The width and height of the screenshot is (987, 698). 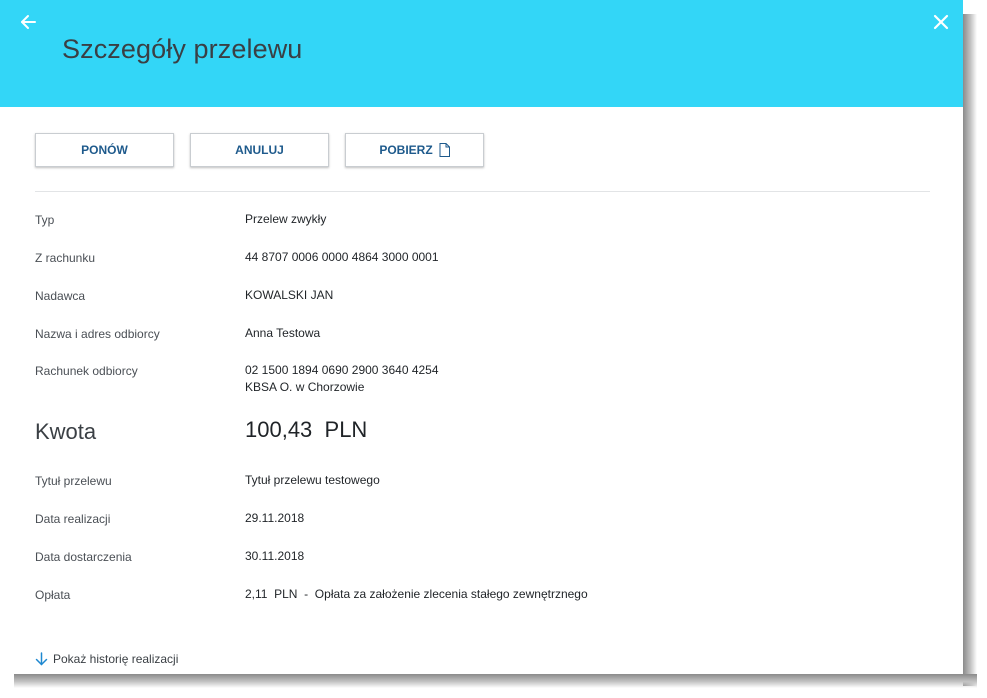 What do you see at coordinates (65, 258) in the screenshot?
I see `detail-label-from-account: Z rachunku` at bounding box center [65, 258].